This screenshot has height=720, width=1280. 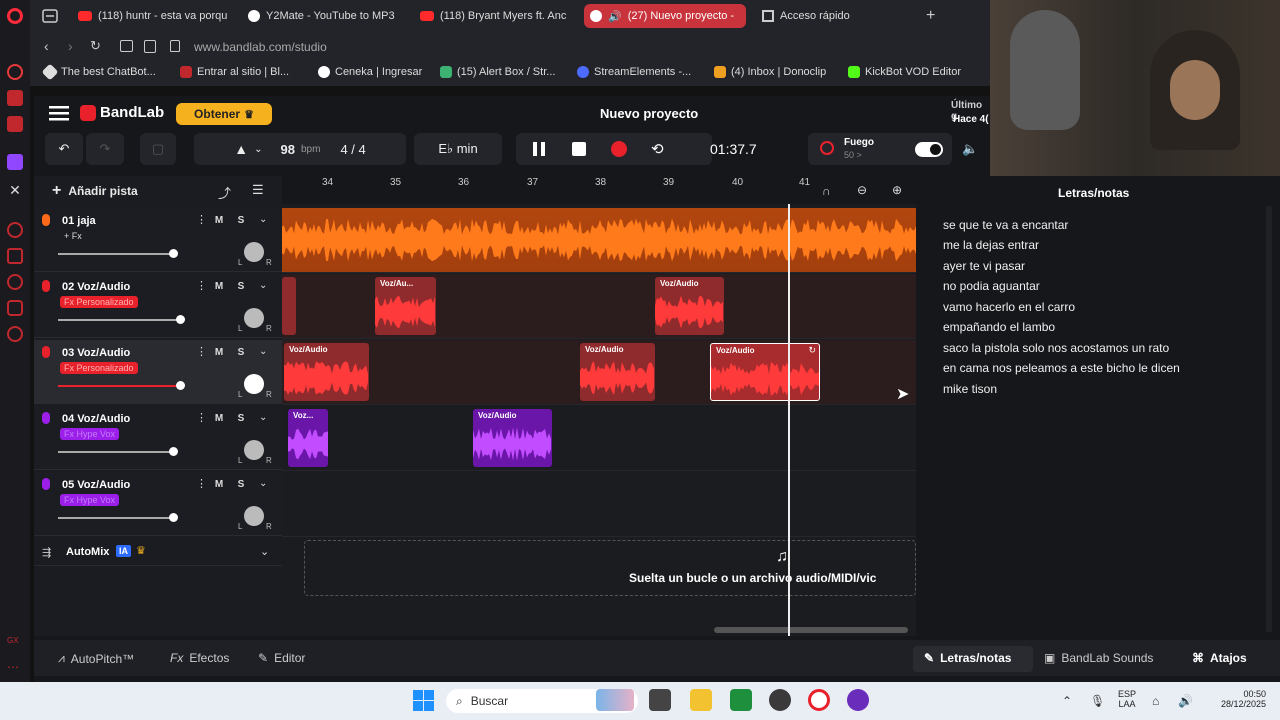 What do you see at coordinates (99, 191) in the screenshot?
I see `add-track-button: + Añadir pista` at bounding box center [99, 191].